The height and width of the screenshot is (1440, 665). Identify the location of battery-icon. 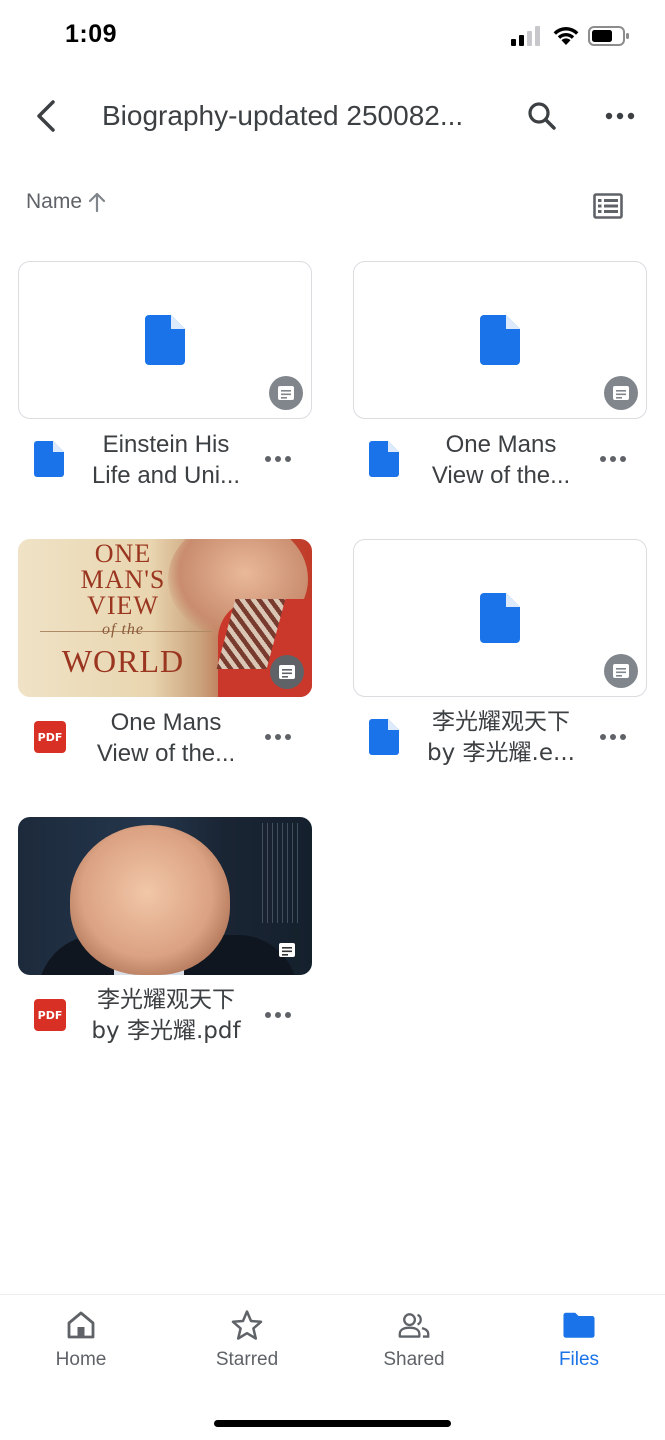
(608, 36).